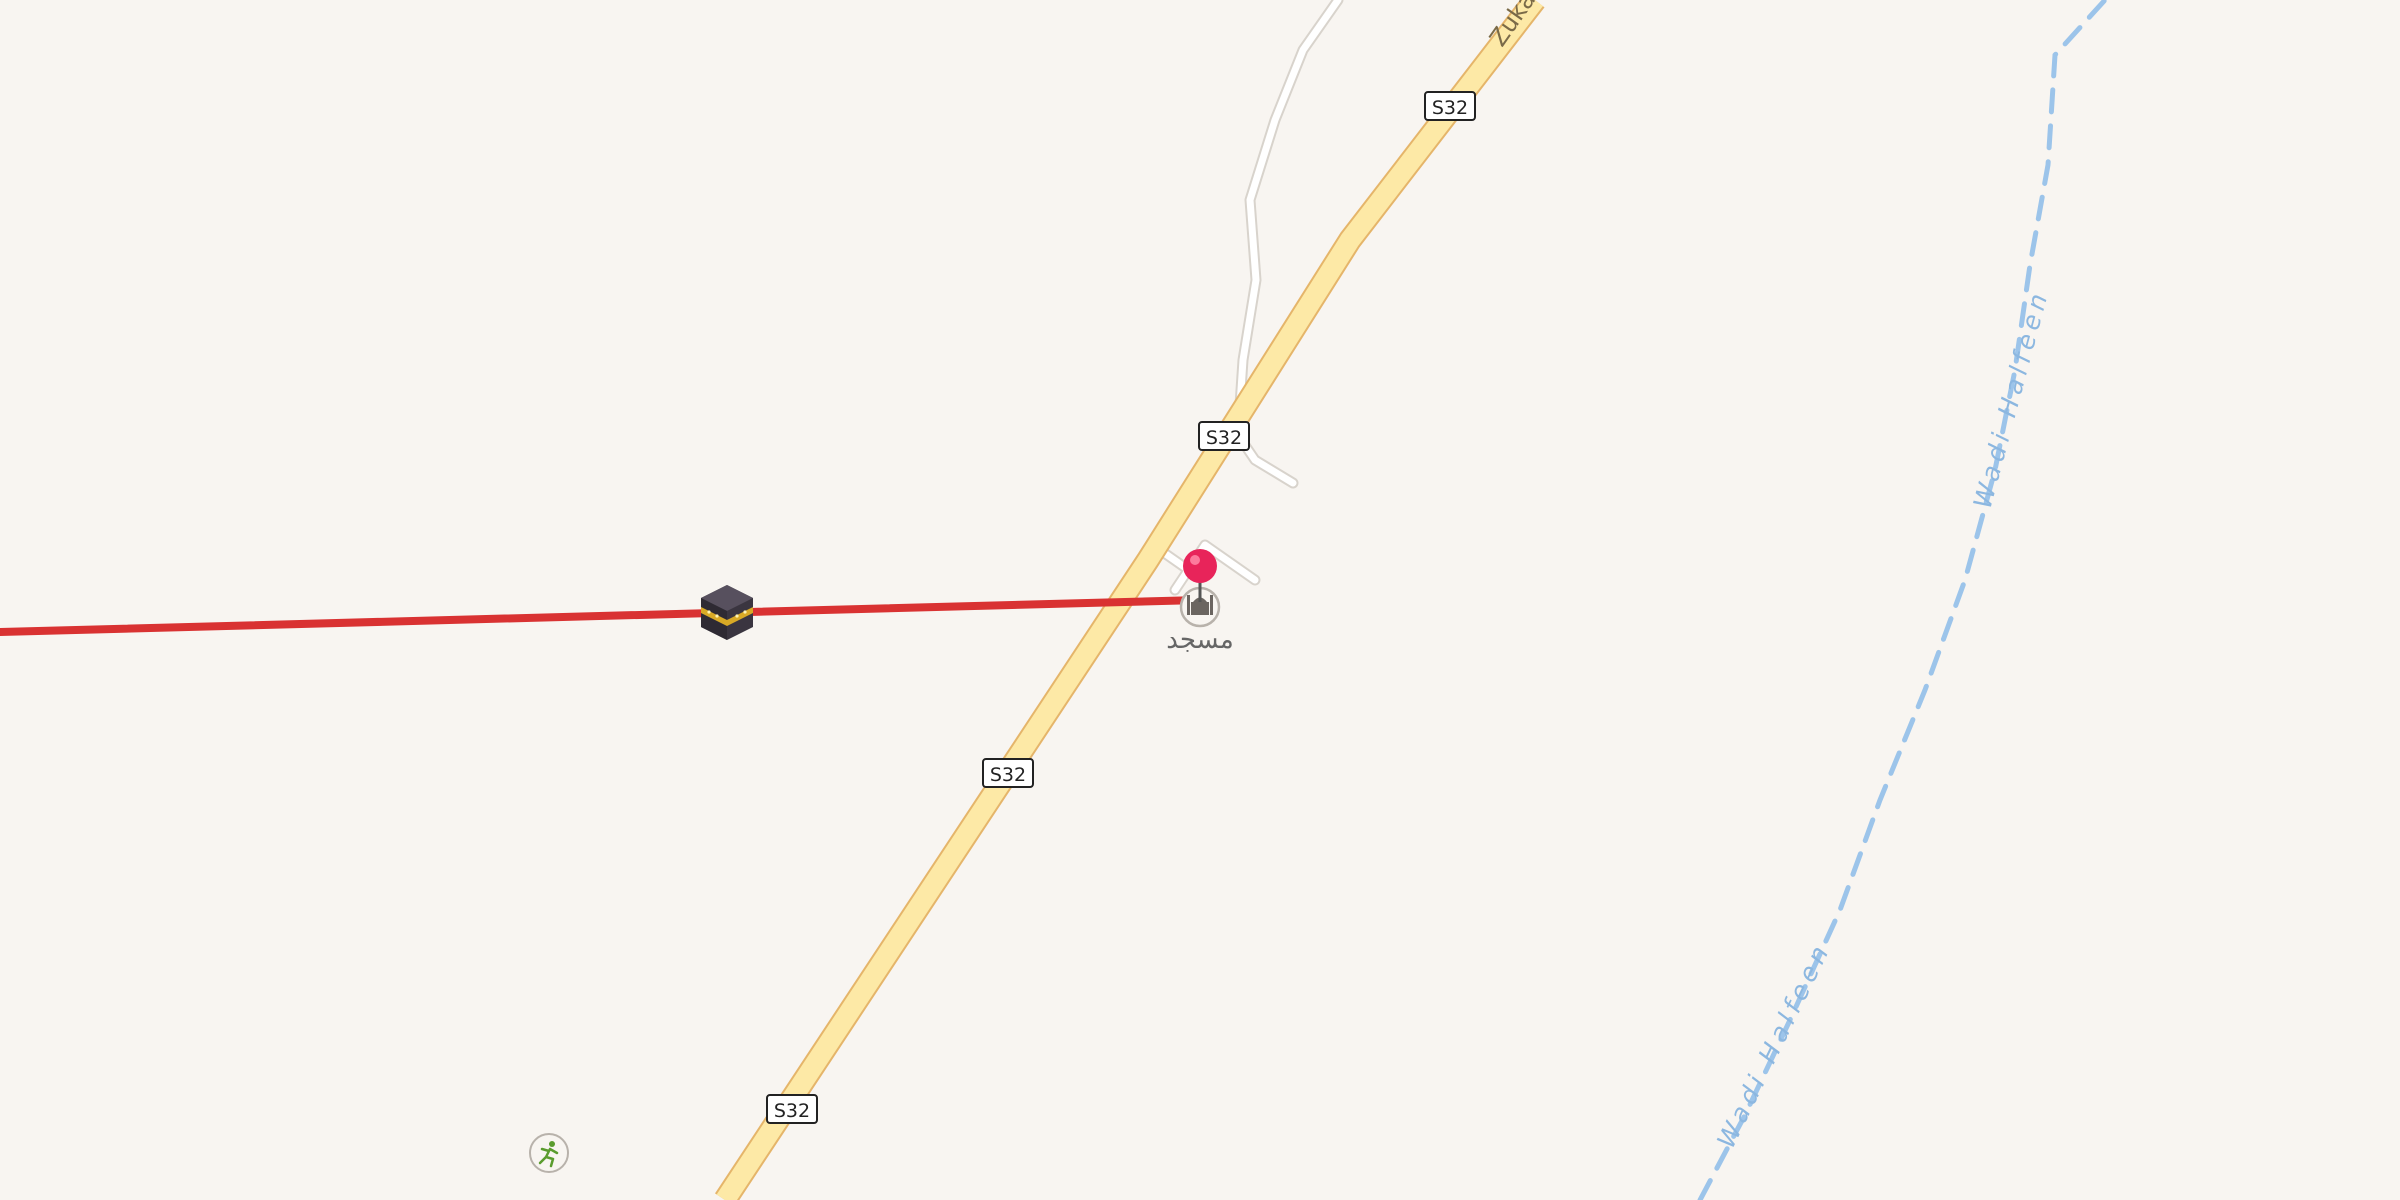  I want to click on running-person-icon, so click(549, 1153).